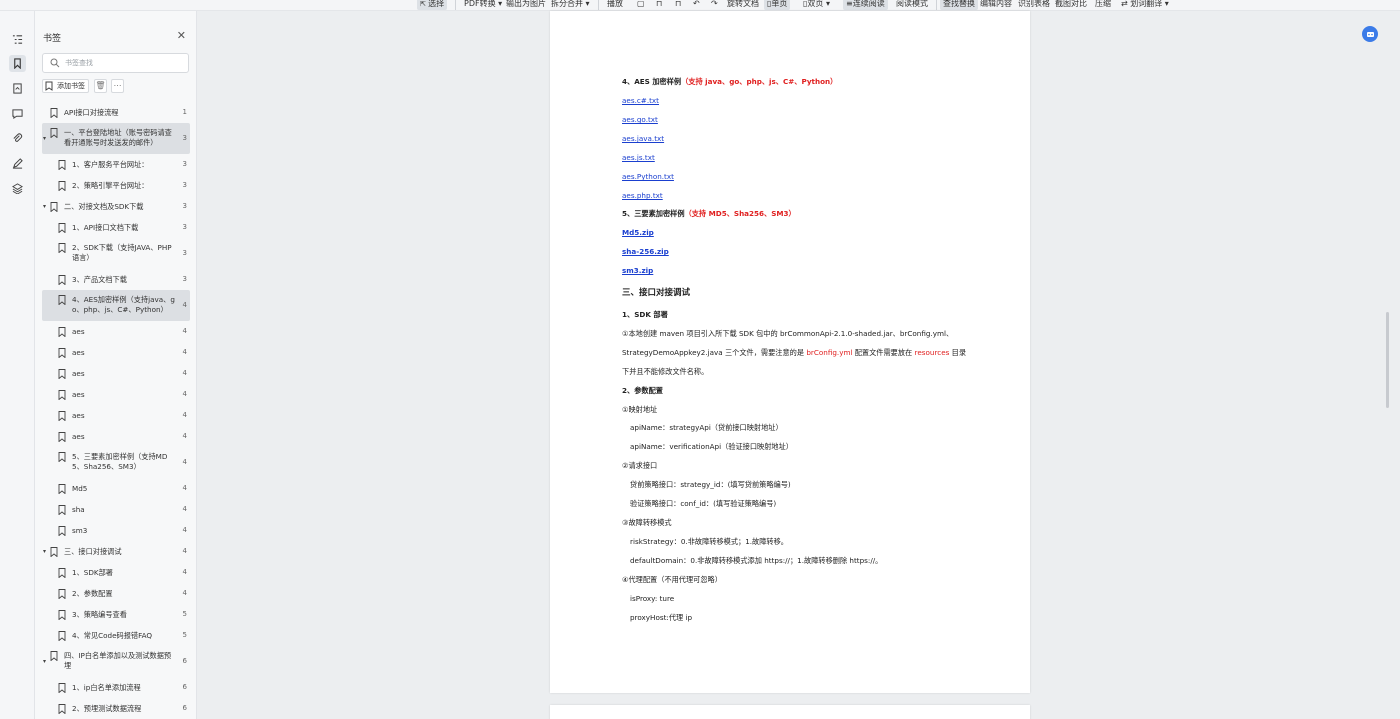 This screenshot has height=719, width=1400. Describe the element at coordinates (678, 5) in the screenshot. I see `actual-size-icon: ⊓` at that location.